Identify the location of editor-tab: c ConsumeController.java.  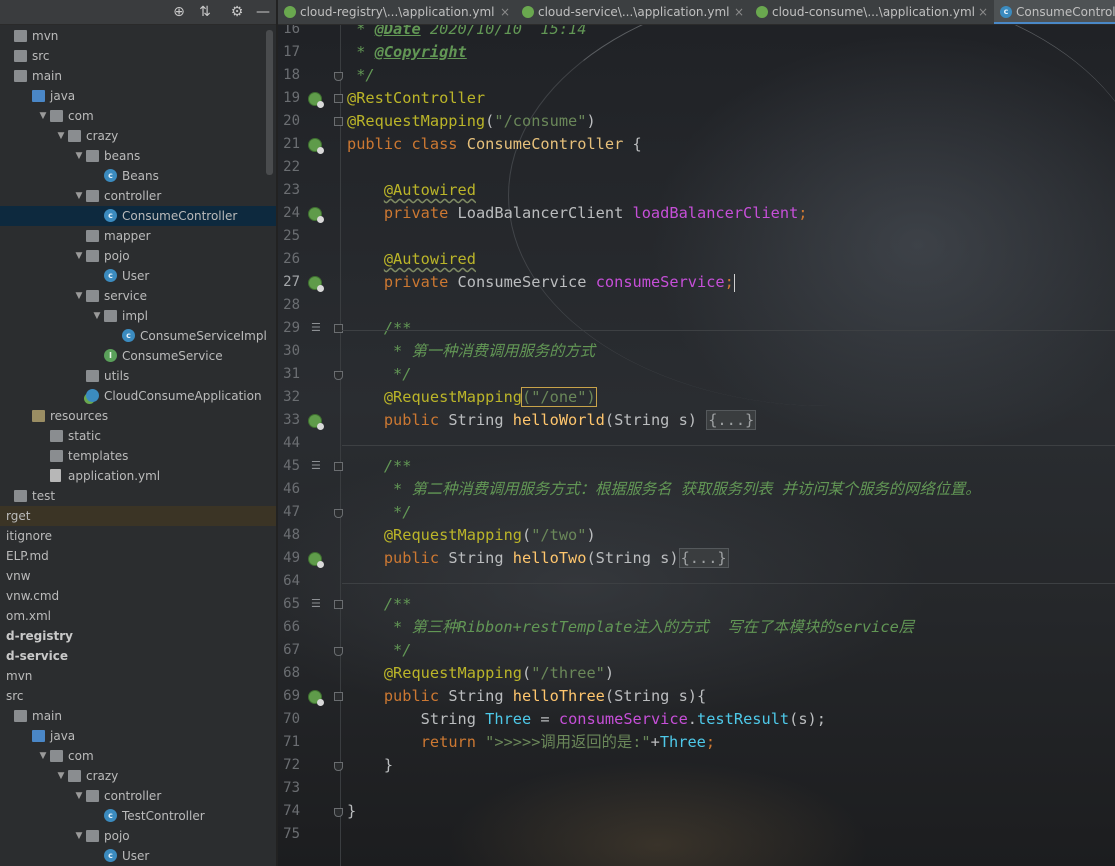
(1054, 12).